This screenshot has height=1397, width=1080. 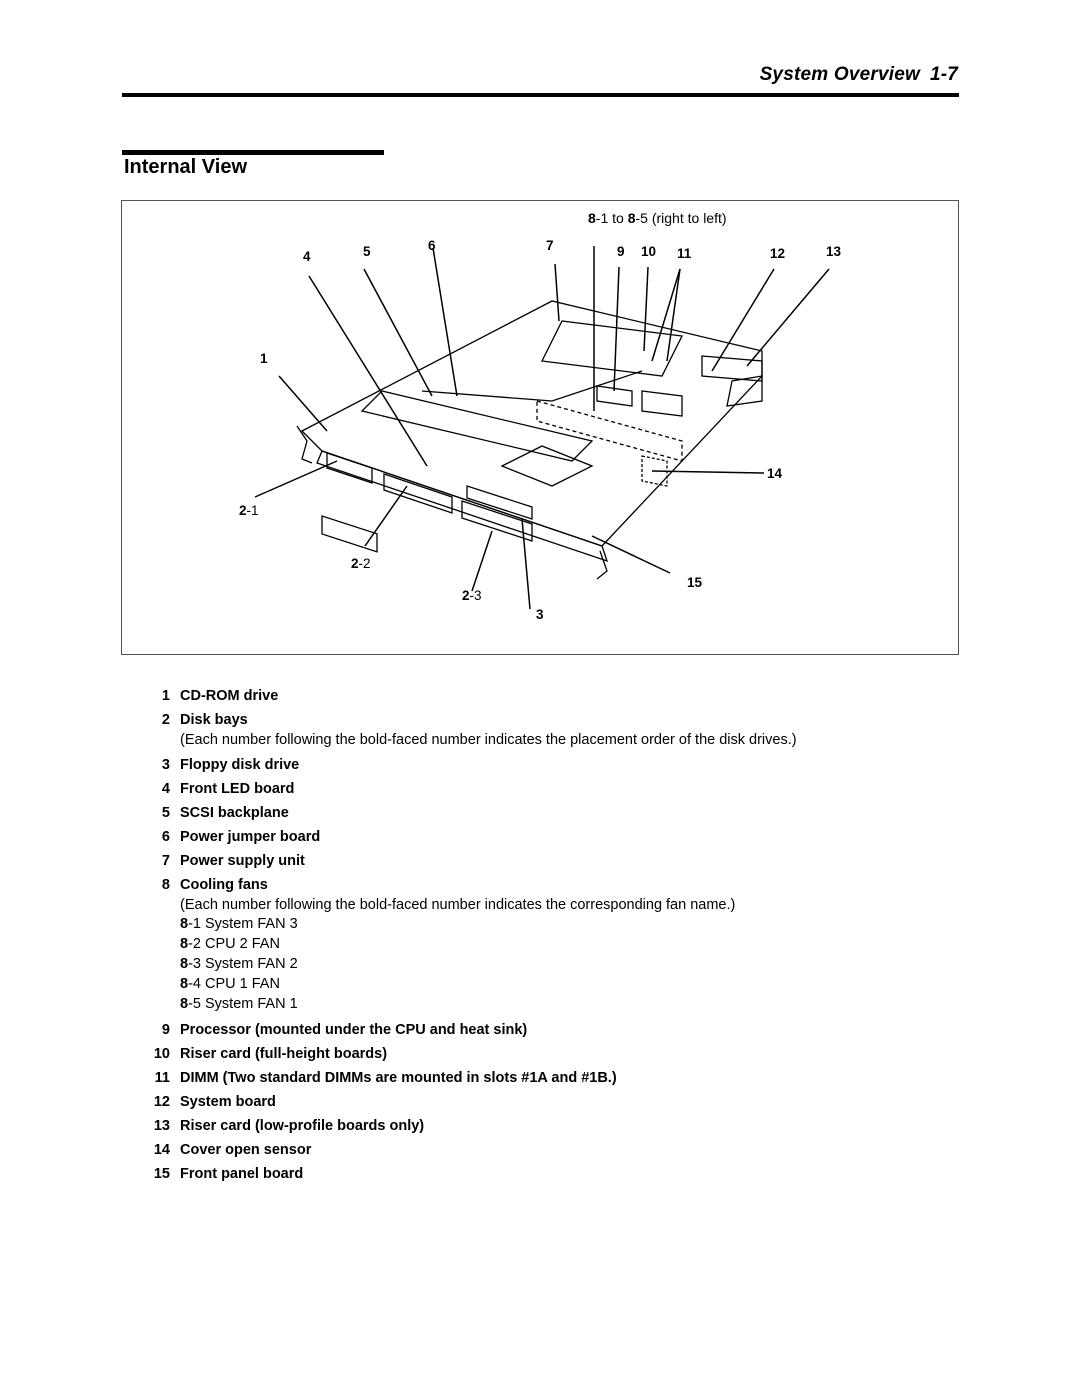 I want to click on callout-3: 3, so click(x=540, y=614).